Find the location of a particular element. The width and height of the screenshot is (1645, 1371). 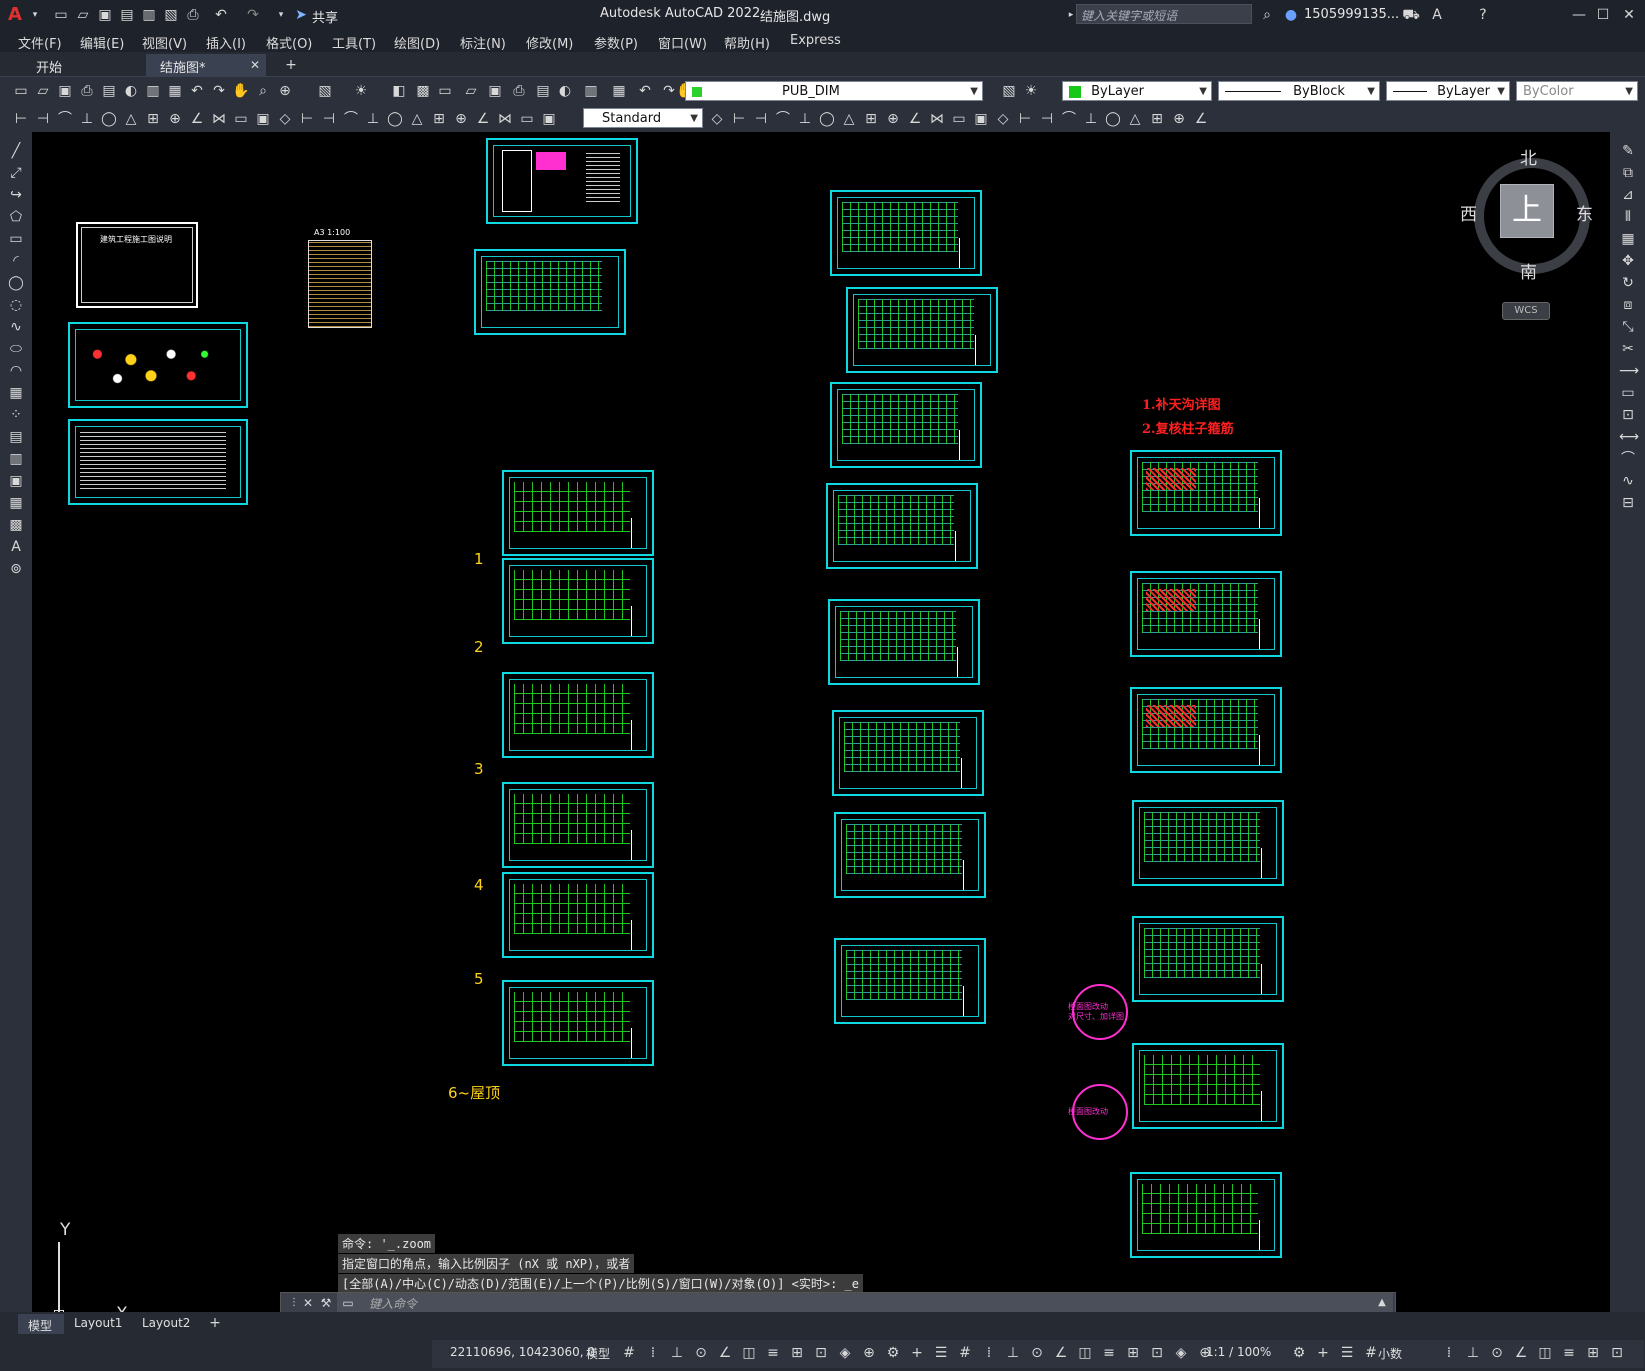

menu-item: 编辑(E) is located at coordinates (102, 42).